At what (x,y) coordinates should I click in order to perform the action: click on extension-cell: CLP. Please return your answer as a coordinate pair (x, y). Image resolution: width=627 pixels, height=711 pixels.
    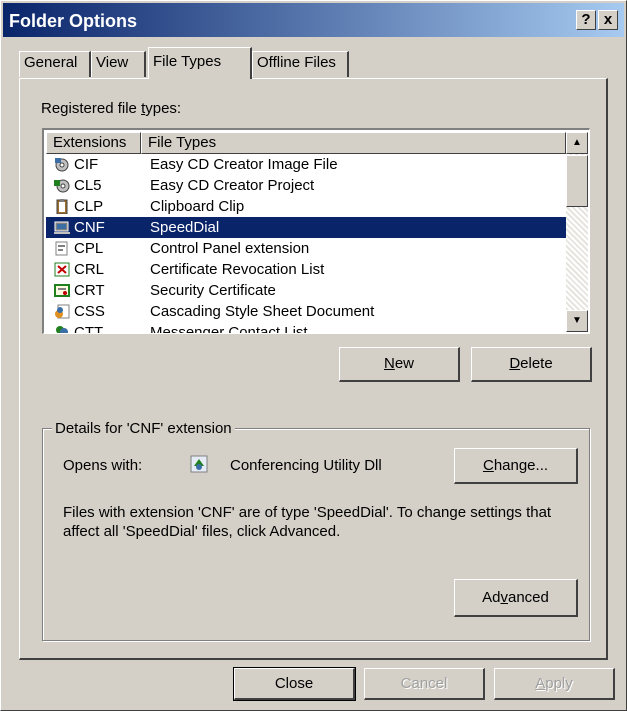
    Looking at the image, I should click on (89, 206).